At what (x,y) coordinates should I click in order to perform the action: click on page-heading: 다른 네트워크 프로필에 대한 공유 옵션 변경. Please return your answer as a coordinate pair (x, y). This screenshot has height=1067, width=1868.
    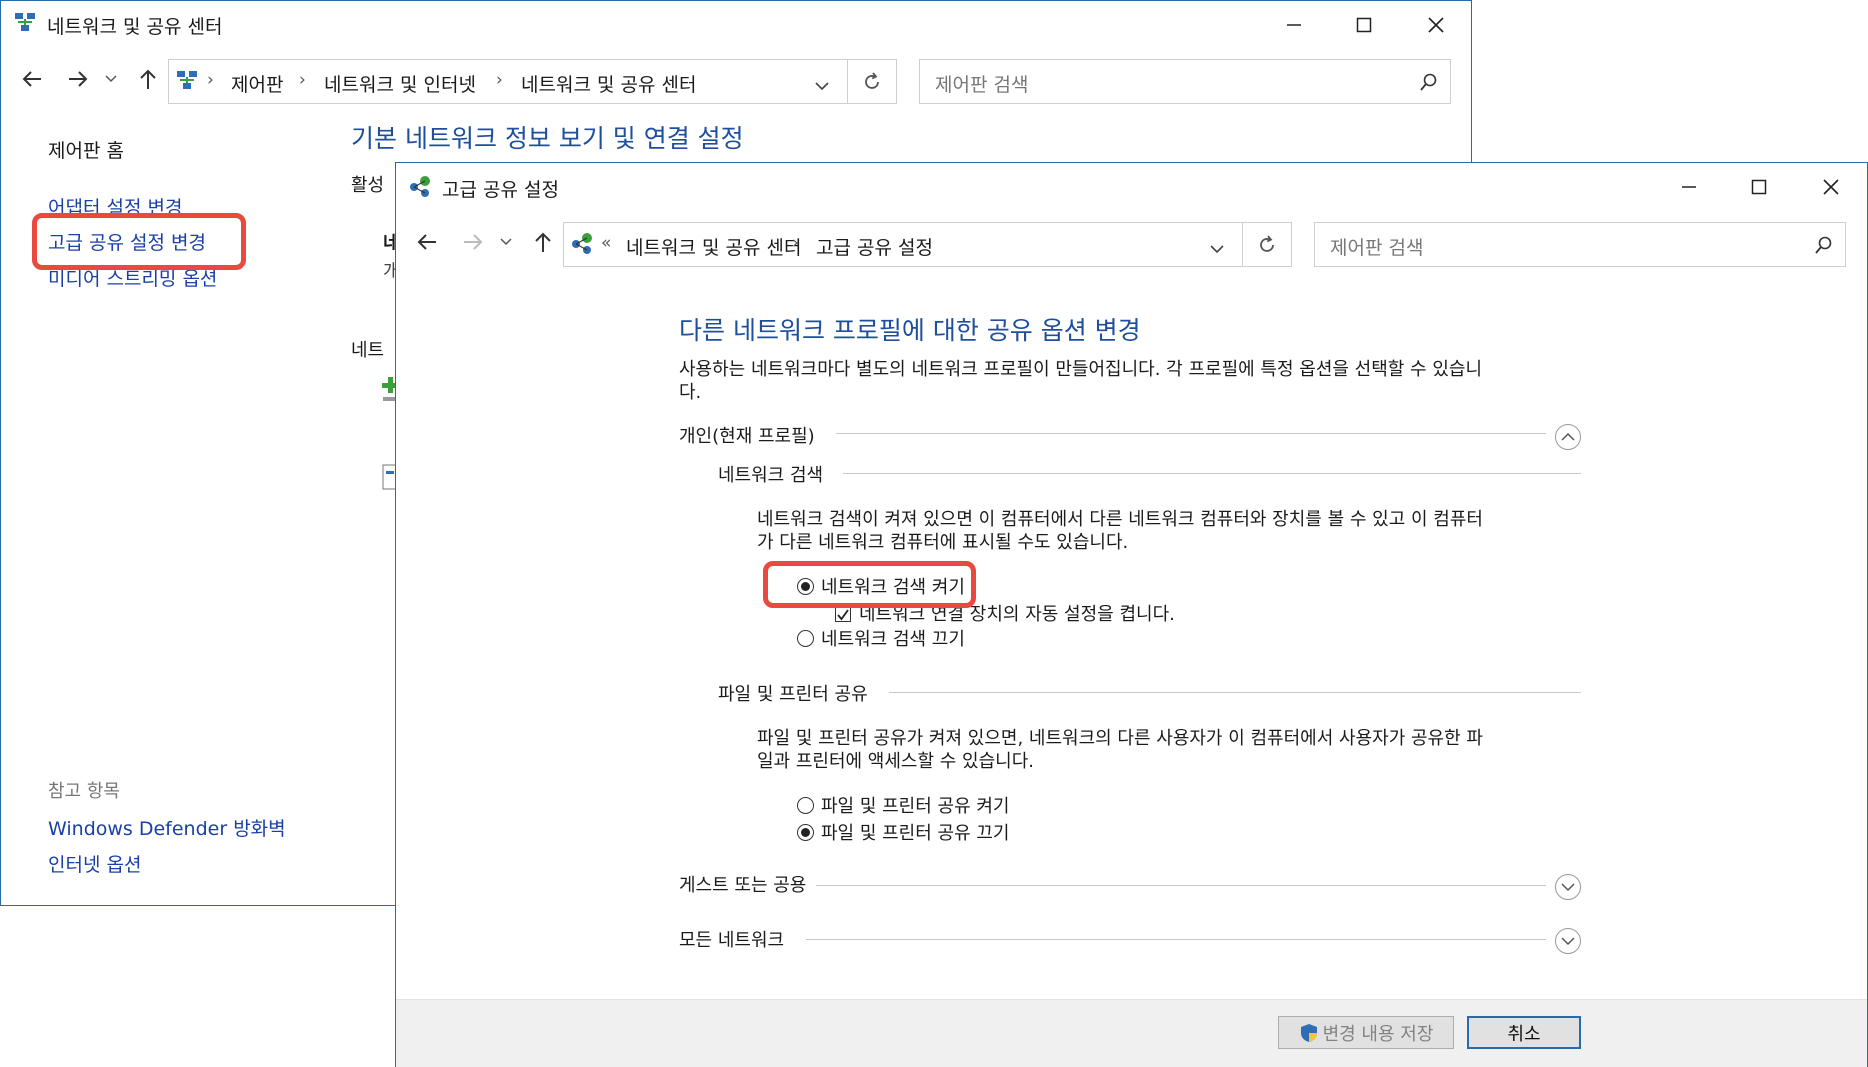
    Looking at the image, I should click on (910, 330).